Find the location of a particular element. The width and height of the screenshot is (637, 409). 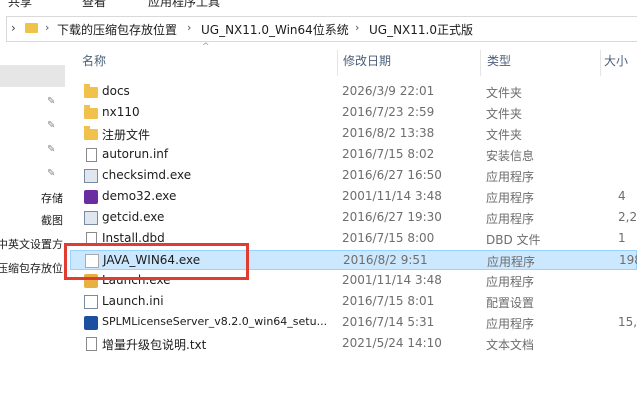

file-date: 2016/7/15 8:00 is located at coordinates (388, 238).